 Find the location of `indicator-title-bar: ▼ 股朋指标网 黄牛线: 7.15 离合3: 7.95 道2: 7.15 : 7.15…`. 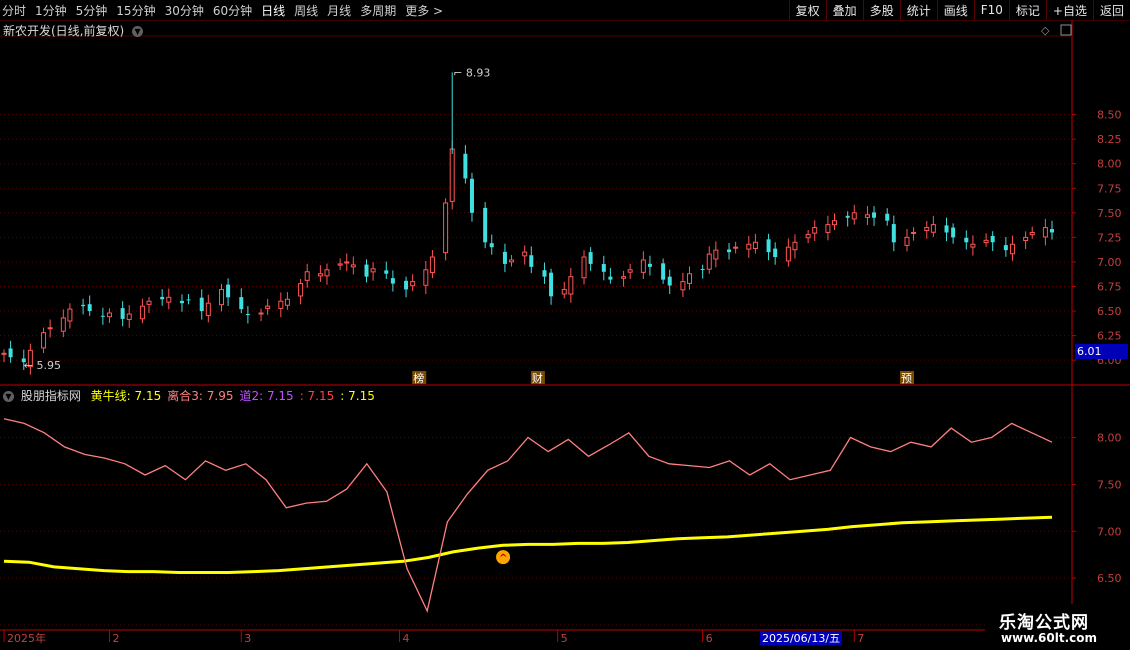

indicator-title-bar: ▼ 股朋指标网 黄牛线: 7.15 离合3: 7.95 道2: 7.15 : 7.15… is located at coordinates (189, 395).